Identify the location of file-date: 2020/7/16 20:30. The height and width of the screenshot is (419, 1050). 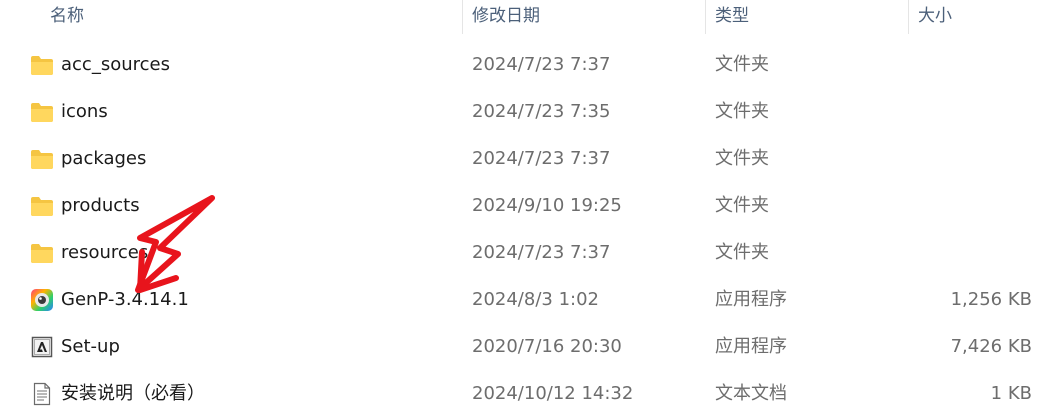
(547, 346).